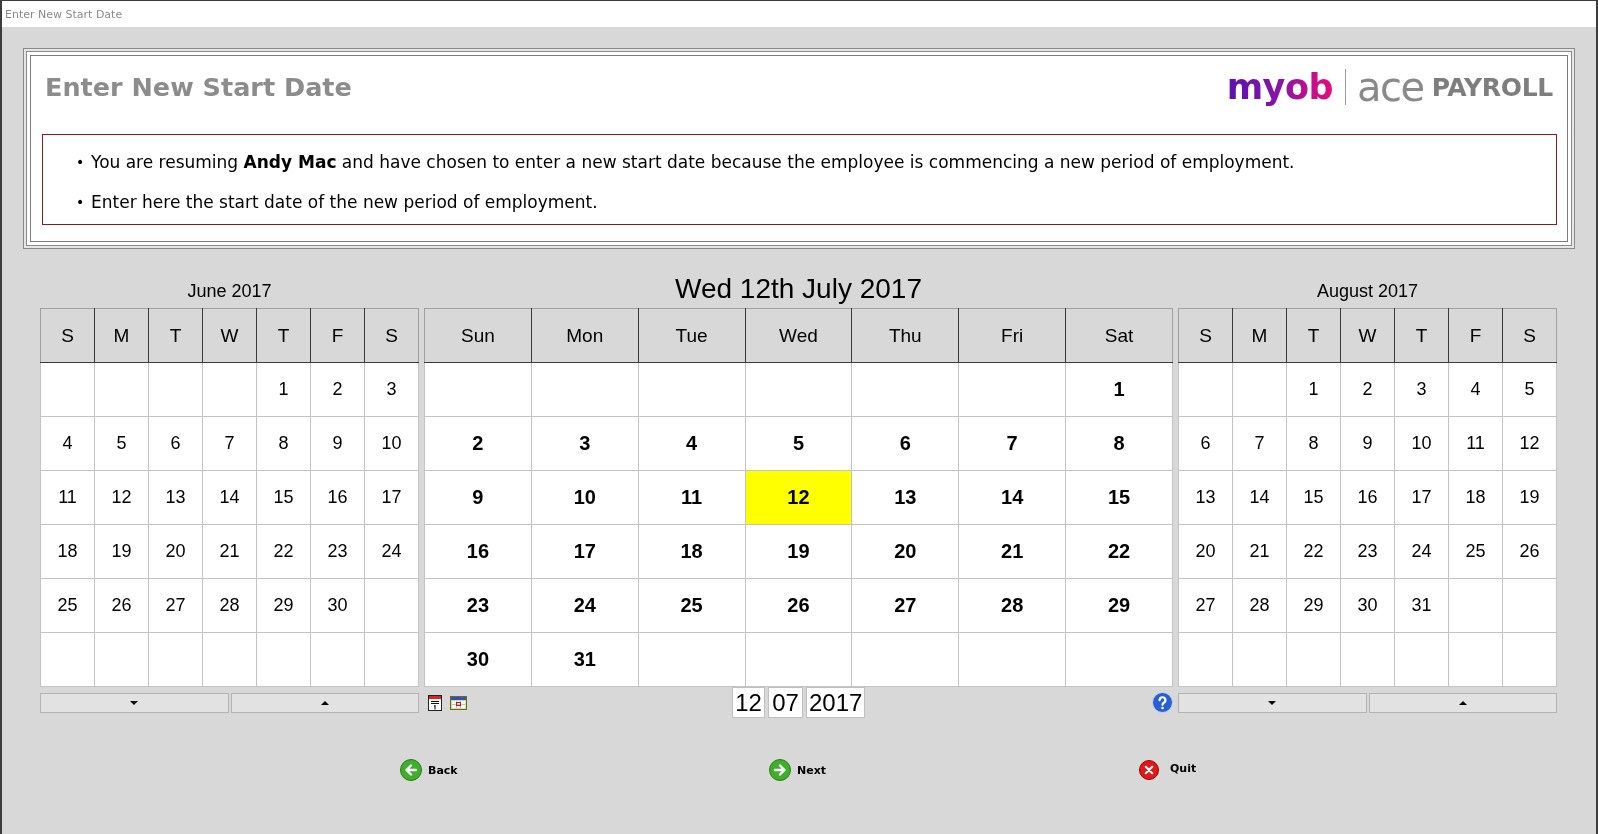 The width and height of the screenshot is (1598, 834). What do you see at coordinates (429, 770) in the screenshot?
I see `back-button: Back` at bounding box center [429, 770].